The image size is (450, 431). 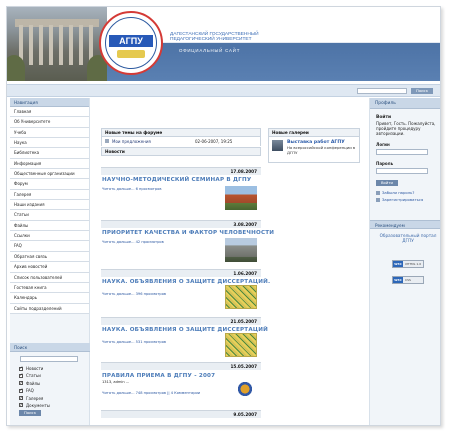 I want to click on nav-item: Об Университете, so click(x=49, y=122).